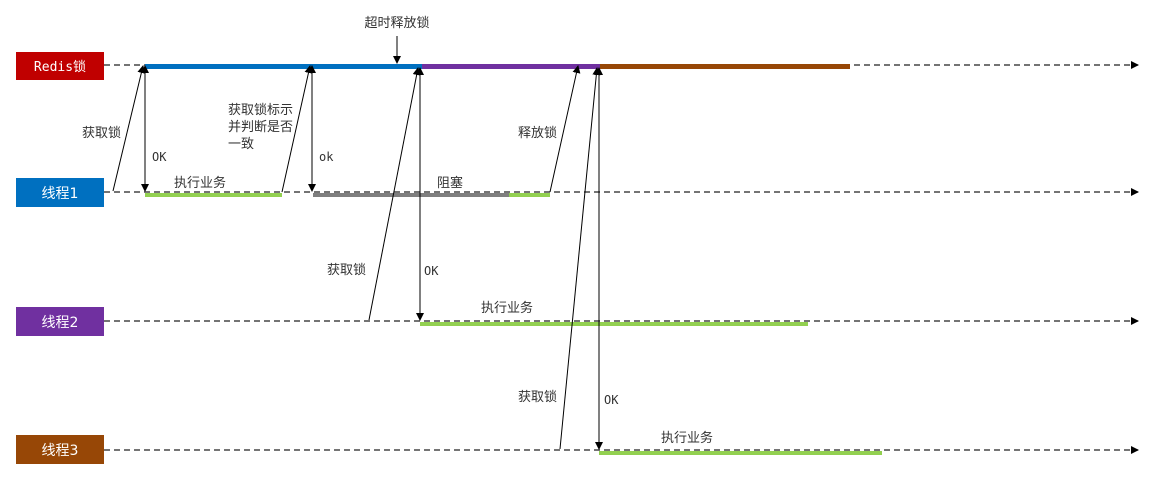 The width and height of the screenshot is (1157, 494). What do you see at coordinates (159, 157) in the screenshot?
I see `thread1-ok-label: OK` at bounding box center [159, 157].